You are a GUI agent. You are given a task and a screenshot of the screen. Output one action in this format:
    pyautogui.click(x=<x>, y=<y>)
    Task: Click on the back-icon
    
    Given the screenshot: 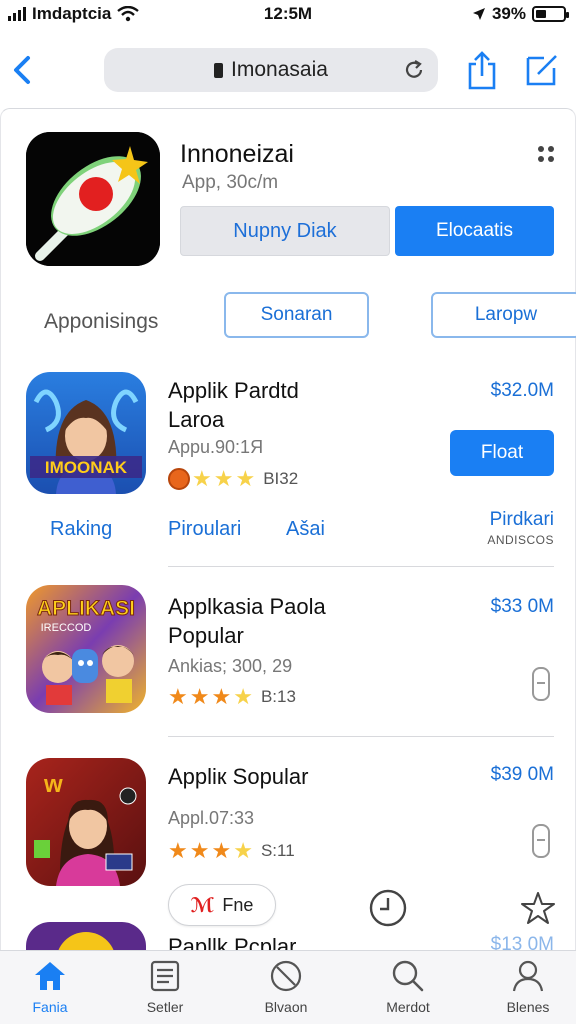 What is the action you would take?
    pyautogui.click(x=23, y=70)
    